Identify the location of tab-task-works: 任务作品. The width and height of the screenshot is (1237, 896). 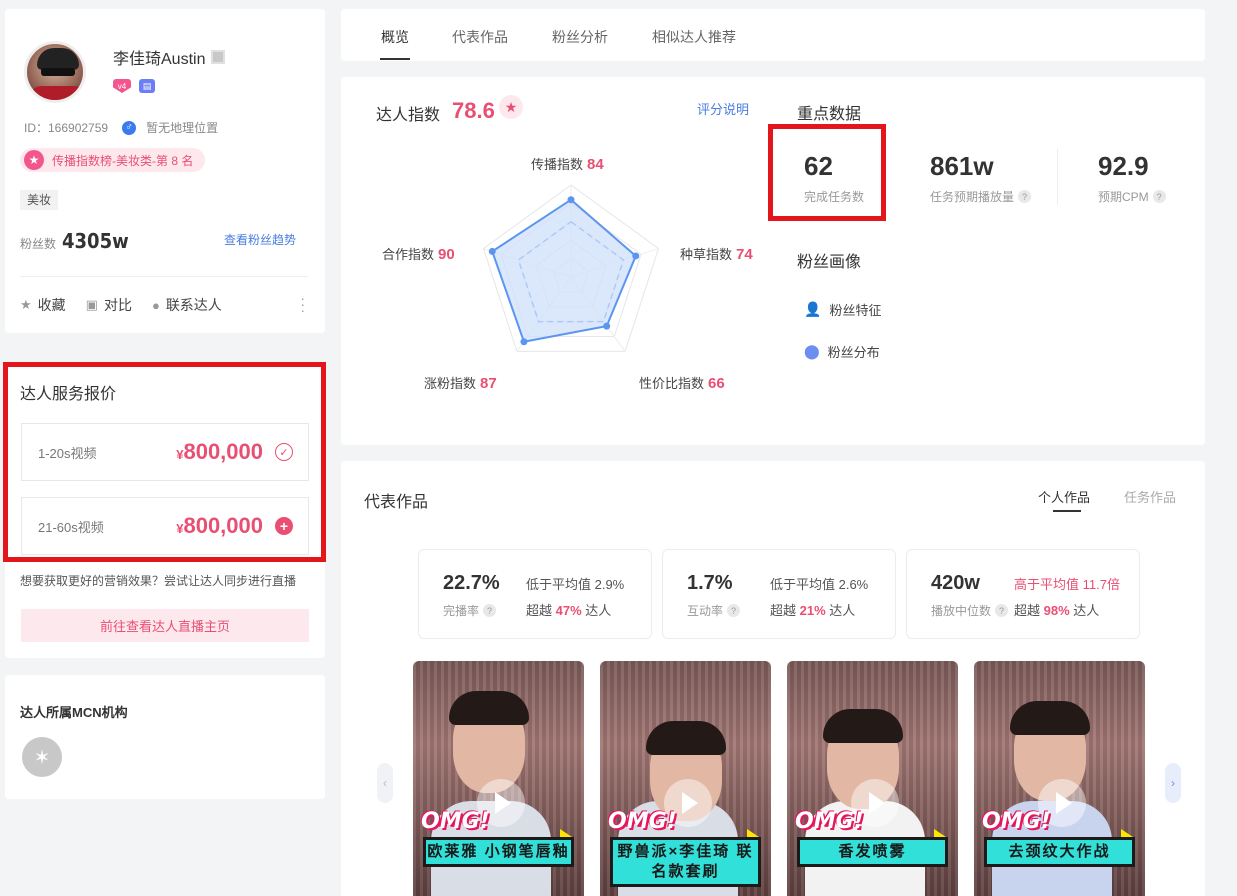
(1150, 496).